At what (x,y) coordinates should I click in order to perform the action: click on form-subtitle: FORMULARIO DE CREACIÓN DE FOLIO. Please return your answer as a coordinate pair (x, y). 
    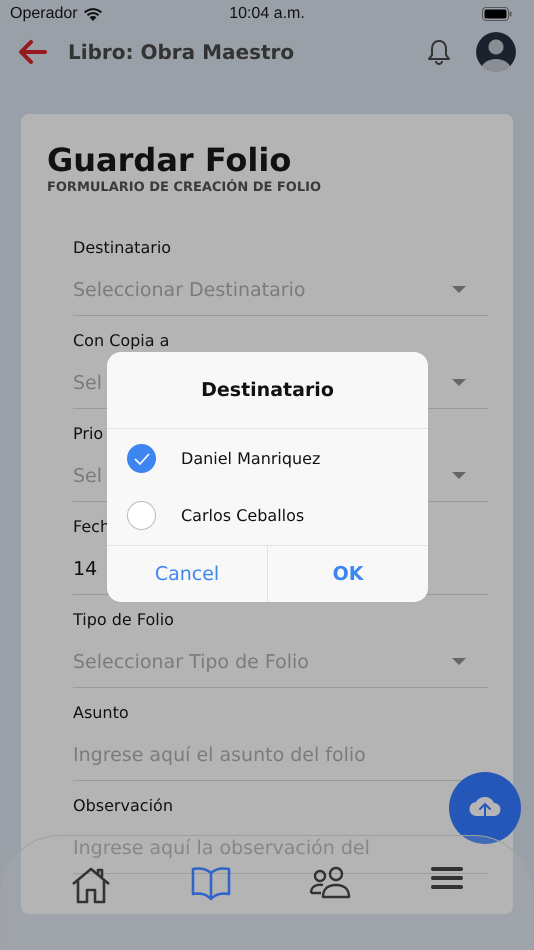
    Looking at the image, I should click on (184, 188).